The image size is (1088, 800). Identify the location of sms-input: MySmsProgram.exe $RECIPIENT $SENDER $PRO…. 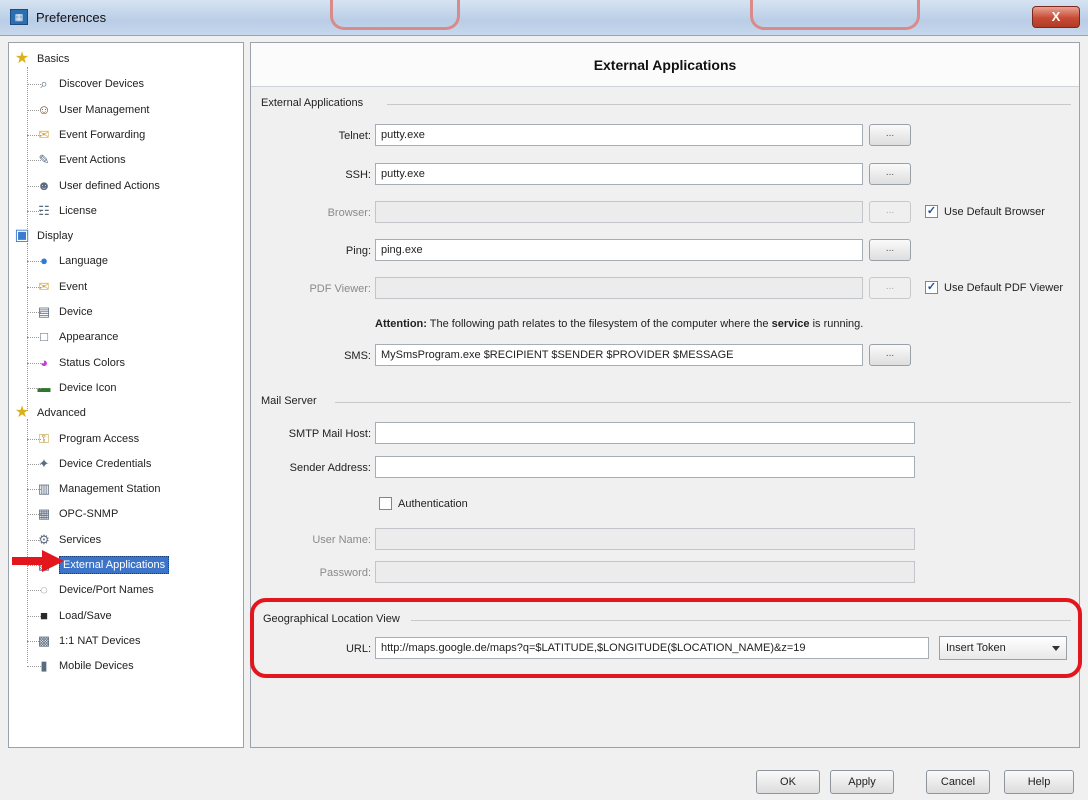
(619, 355).